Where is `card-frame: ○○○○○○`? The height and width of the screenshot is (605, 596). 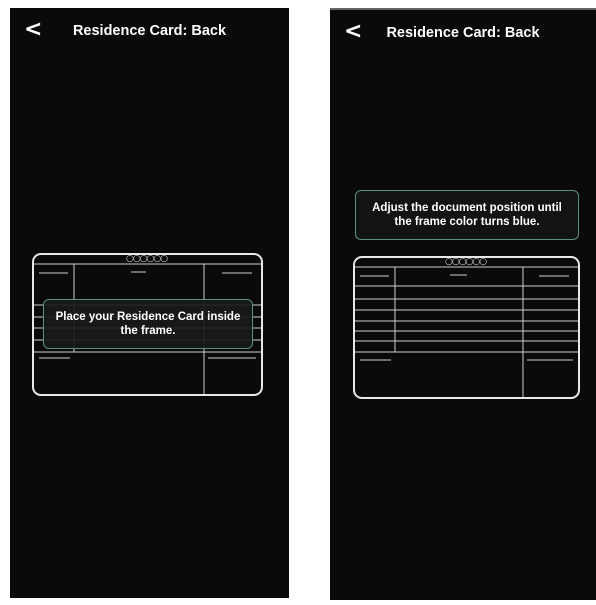 card-frame: ○○○○○○ is located at coordinates (466, 327).